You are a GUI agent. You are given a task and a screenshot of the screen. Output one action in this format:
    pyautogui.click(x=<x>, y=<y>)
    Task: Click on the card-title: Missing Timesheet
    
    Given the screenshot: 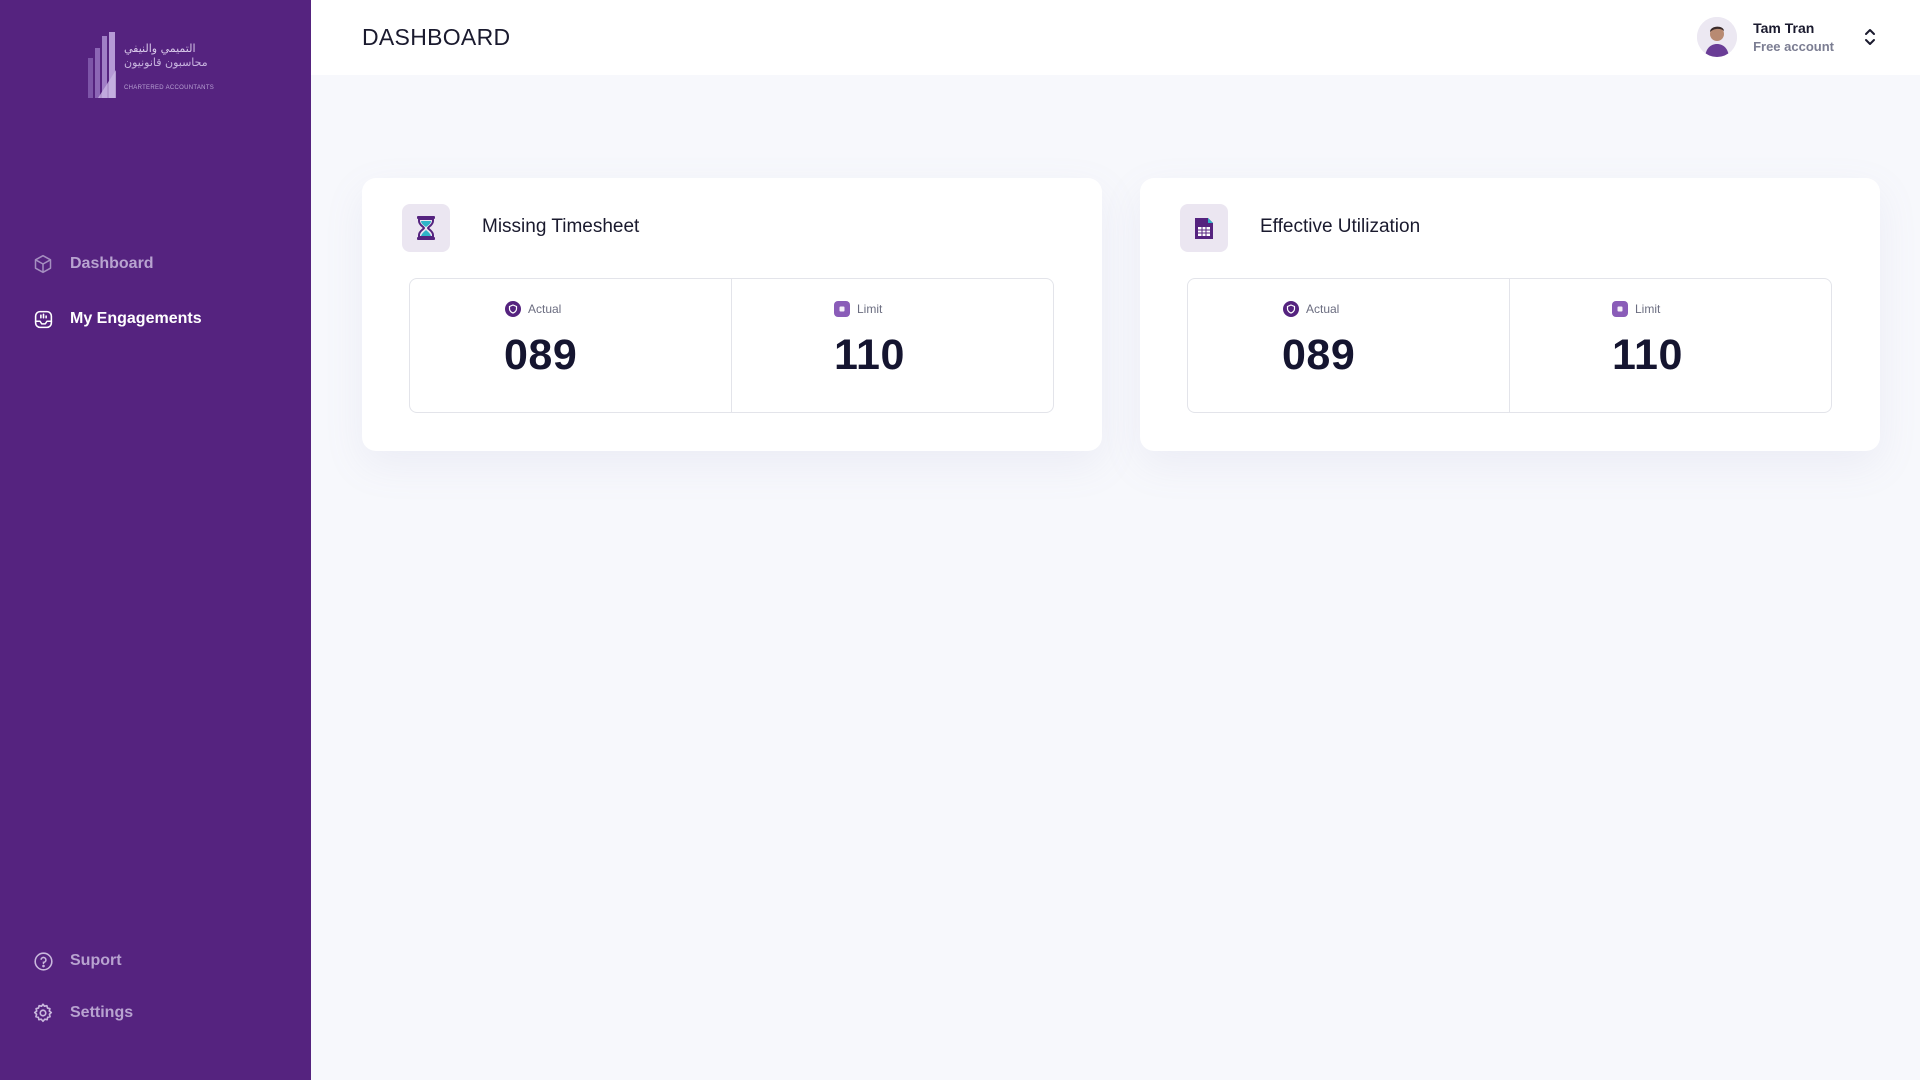 What is the action you would take?
    pyautogui.click(x=561, y=226)
    